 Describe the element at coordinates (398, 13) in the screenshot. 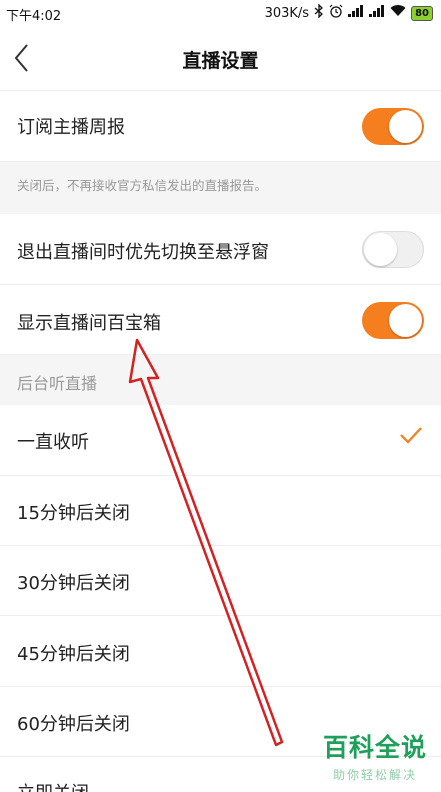

I see `wifi-icon` at that location.